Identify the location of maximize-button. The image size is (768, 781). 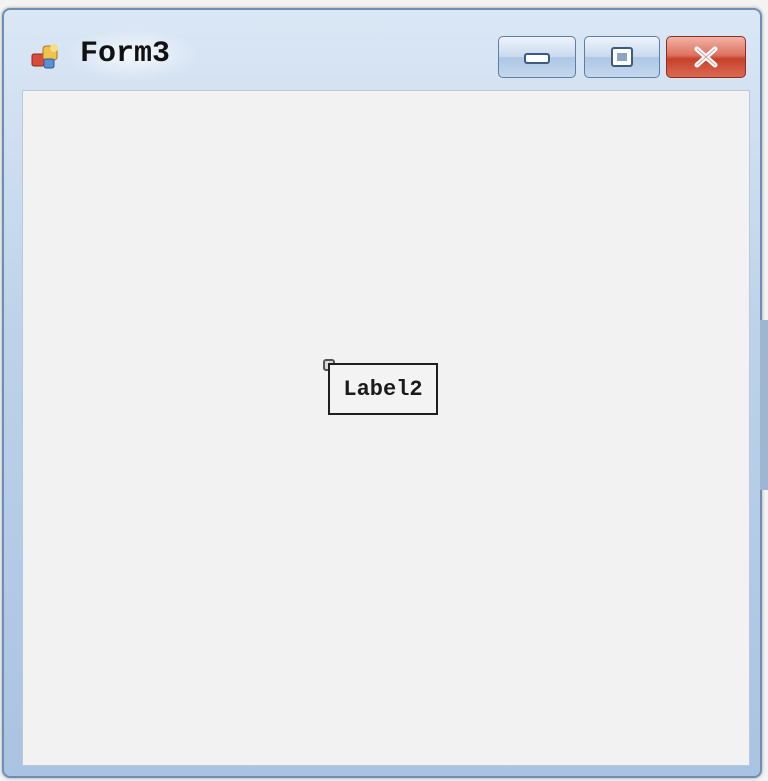
(622, 57).